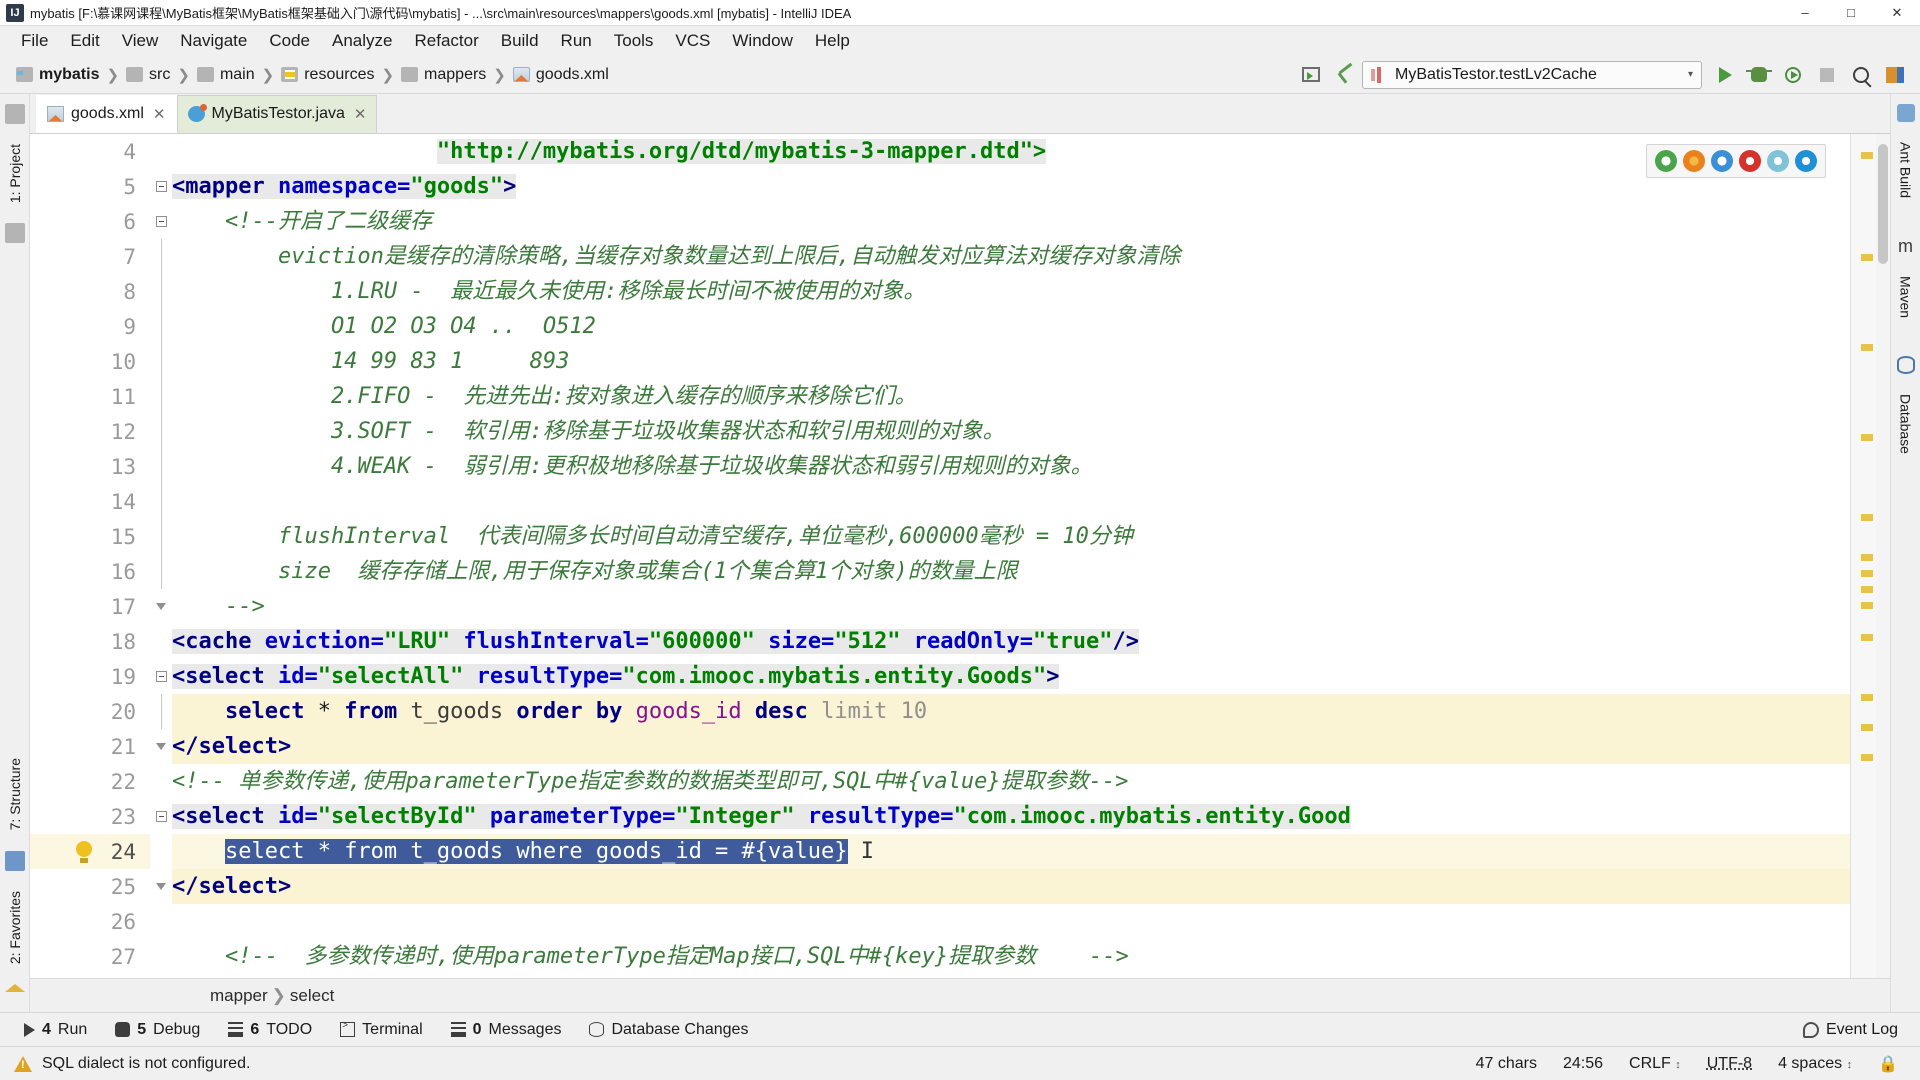 This screenshot has width=1920, height=1080. Describe the element at coordinates (1906, 424) in the screenshot. I see `sidebar-item-database: Database` at that location.